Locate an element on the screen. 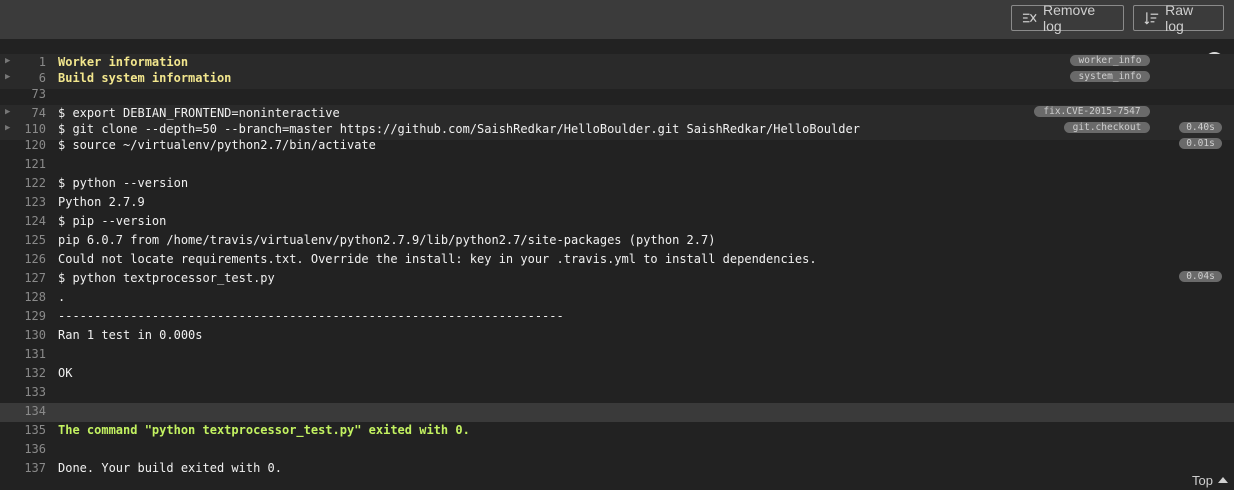  log-line: 122 $ python --version is located at coordinates (617, 184).